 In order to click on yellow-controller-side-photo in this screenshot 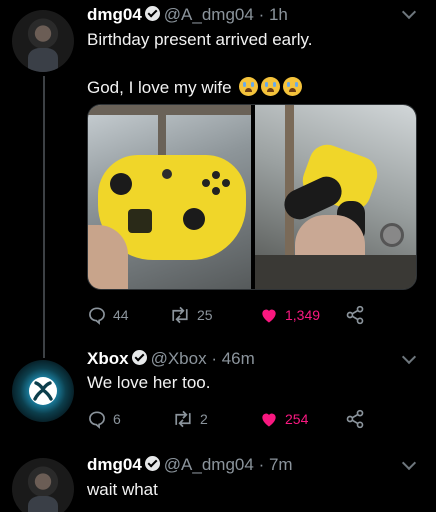, I will do `click(335, 197)`.